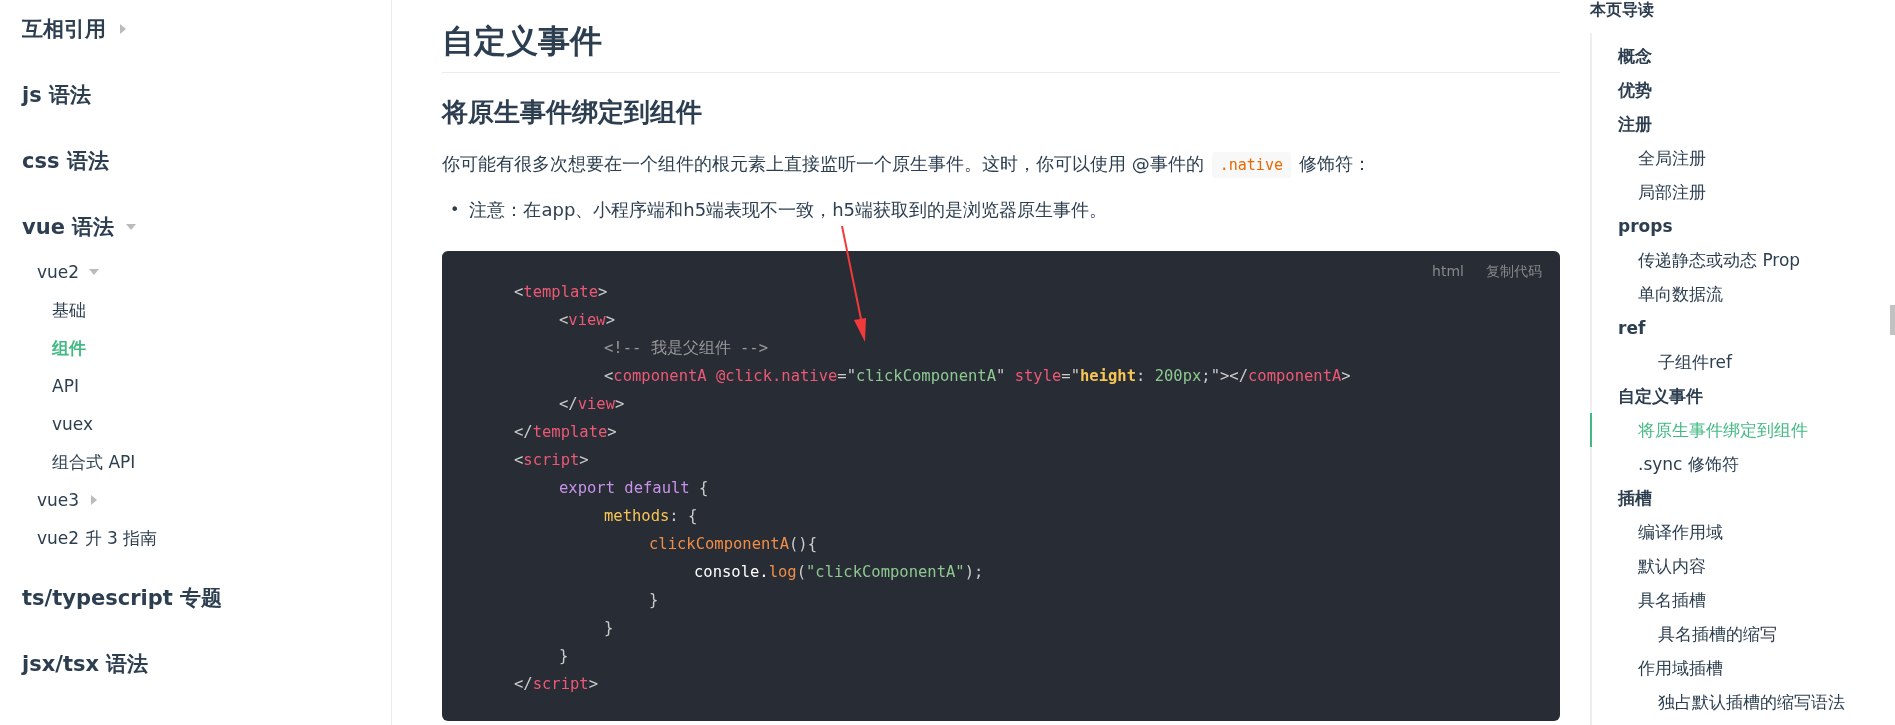 This screenshot has height=725, width=1895. What do you see at coordinates (587, 320) in the screenshot?
I see `code-line: <view>` at bounding box center [587, 320].